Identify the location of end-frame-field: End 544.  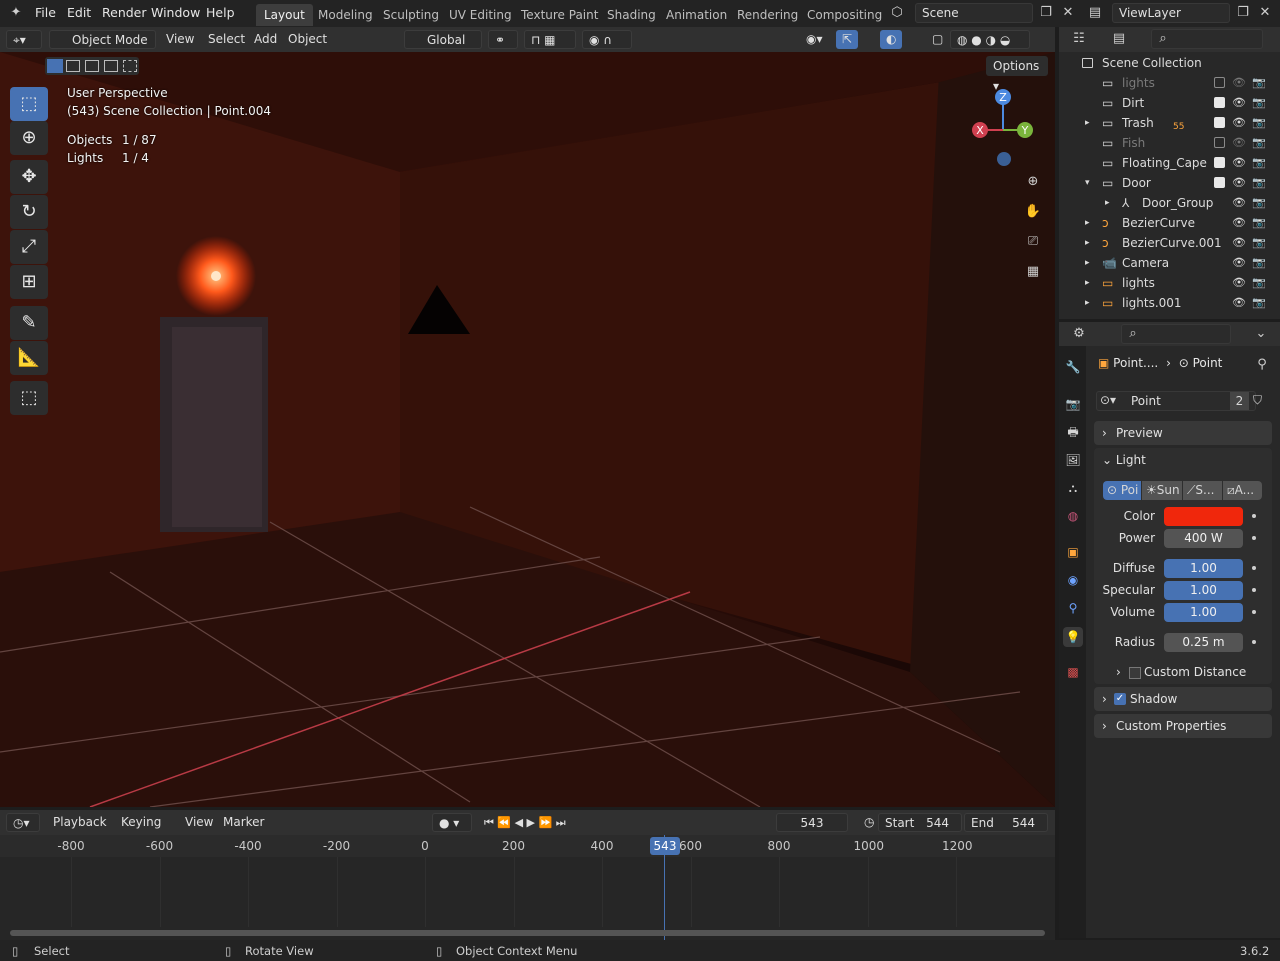
(1006, 822).